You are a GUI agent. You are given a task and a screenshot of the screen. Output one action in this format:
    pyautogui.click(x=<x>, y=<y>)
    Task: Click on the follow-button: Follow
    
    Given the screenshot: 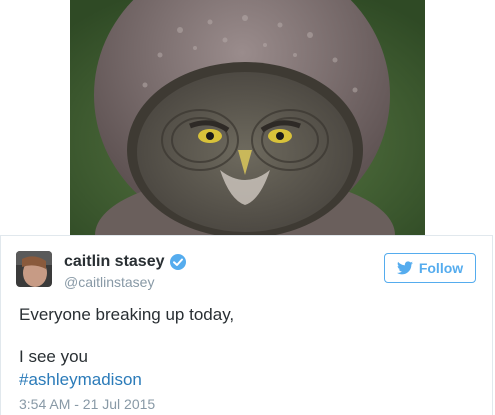 What is the action you would take?
    pyautogui.click(x=430, y=268)
    